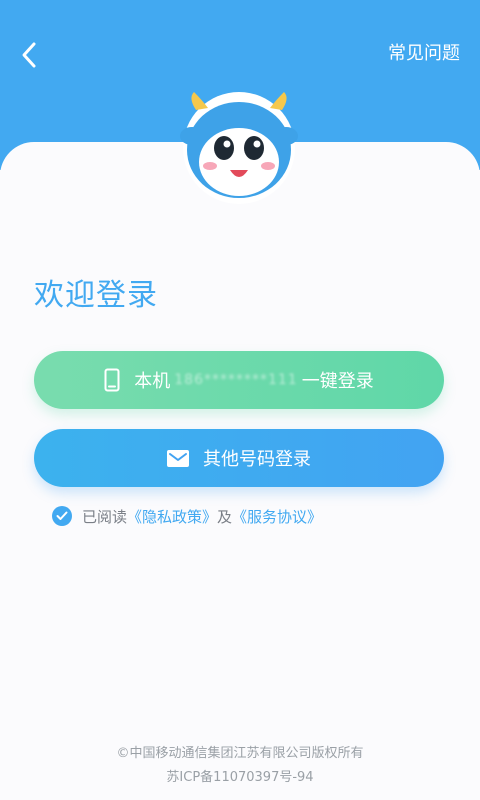 The image size is (480, 800). Describe the element at coordinates (152, 381) in the screenshot. I see `one-tap-prefix: 本机` at that location.